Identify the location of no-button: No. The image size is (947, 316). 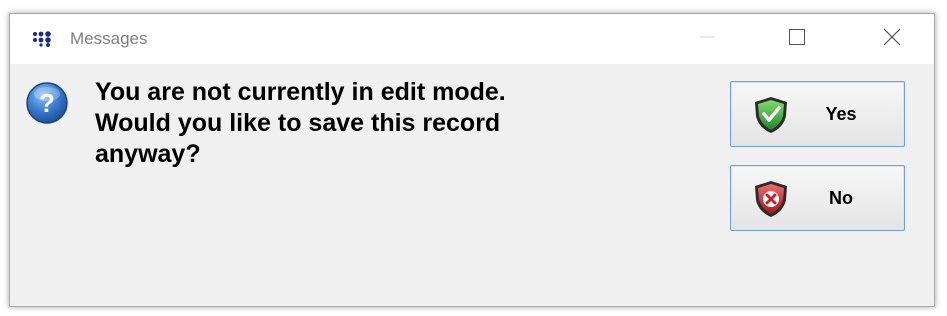
(817, 198).